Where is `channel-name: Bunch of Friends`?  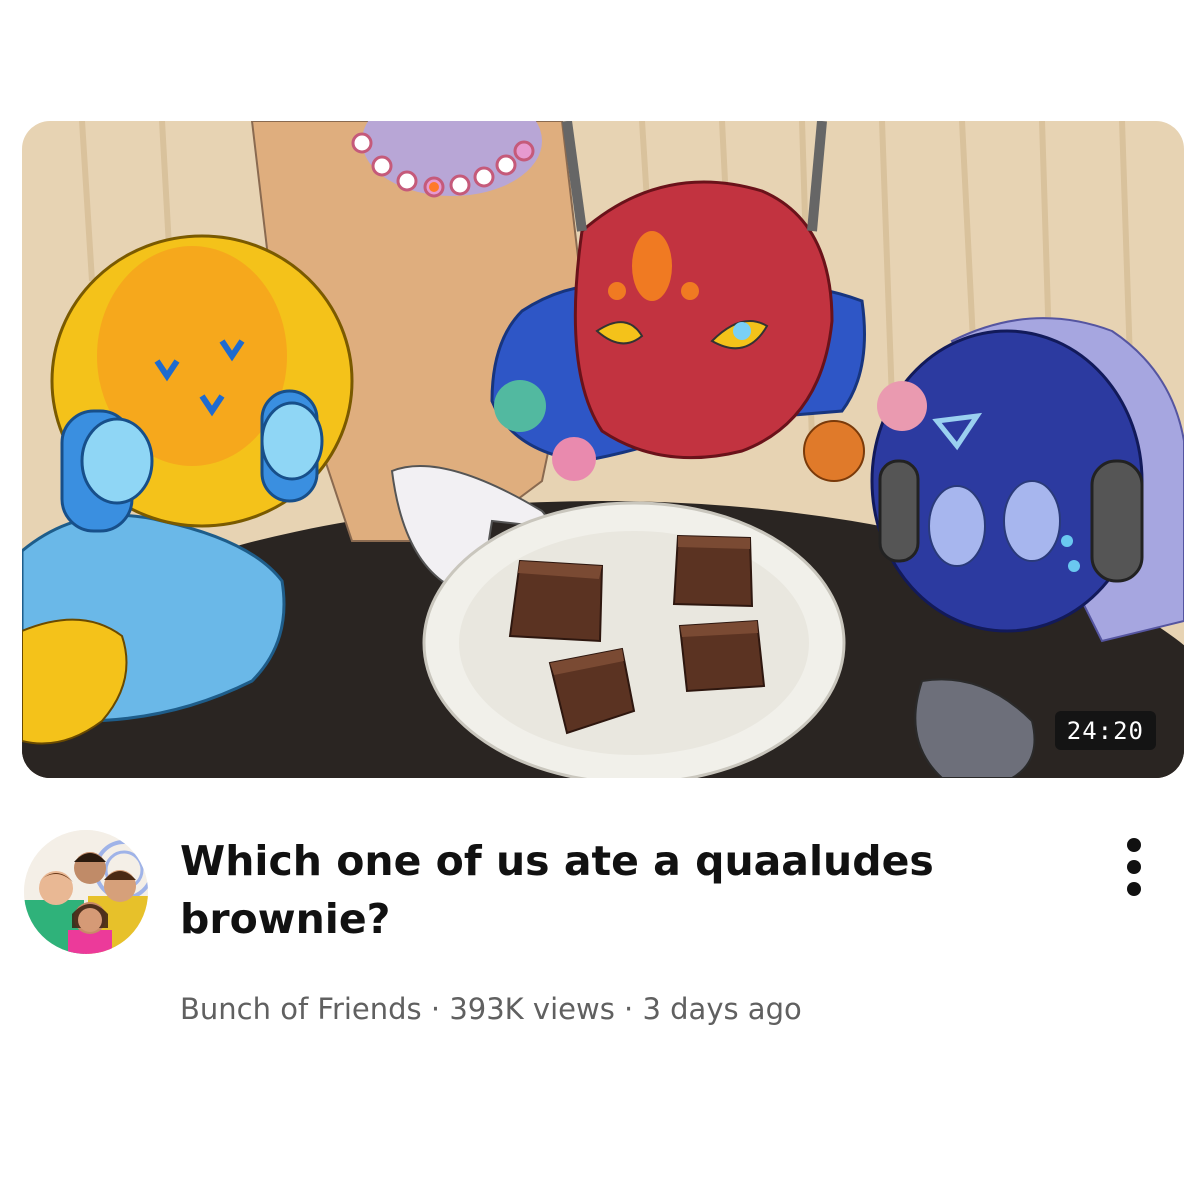
channel-name: Bunch of Friends is located at coordinates (301, 1009).